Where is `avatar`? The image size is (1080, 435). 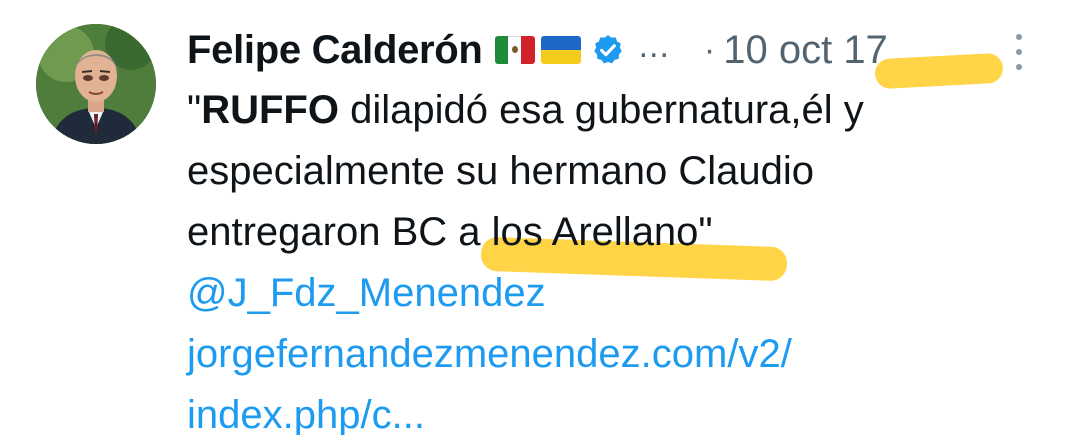
avatar is located at coordinates (96, 84).